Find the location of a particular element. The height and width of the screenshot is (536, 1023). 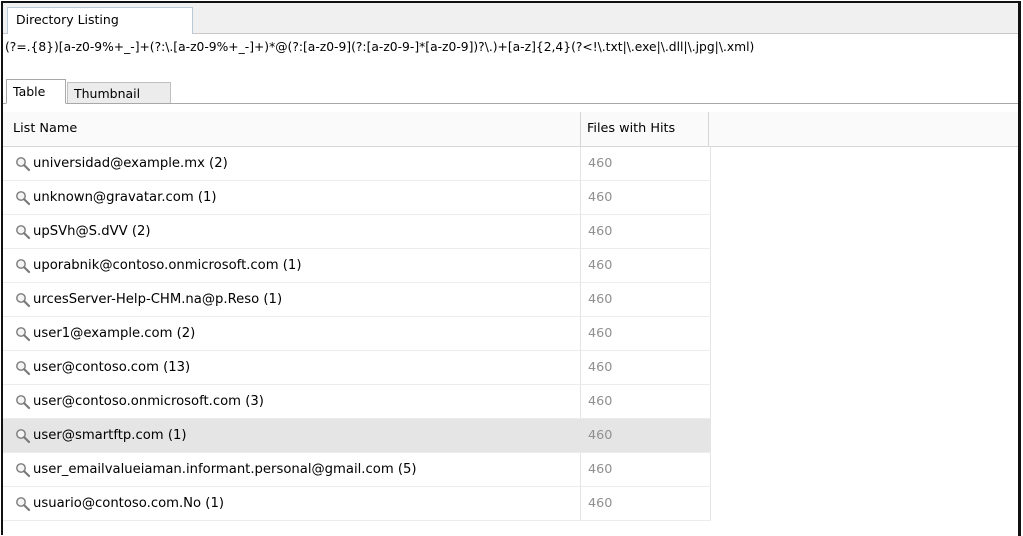

list-name-label: upSVh@S.dVV (2) is located at coordinates (92, 231).